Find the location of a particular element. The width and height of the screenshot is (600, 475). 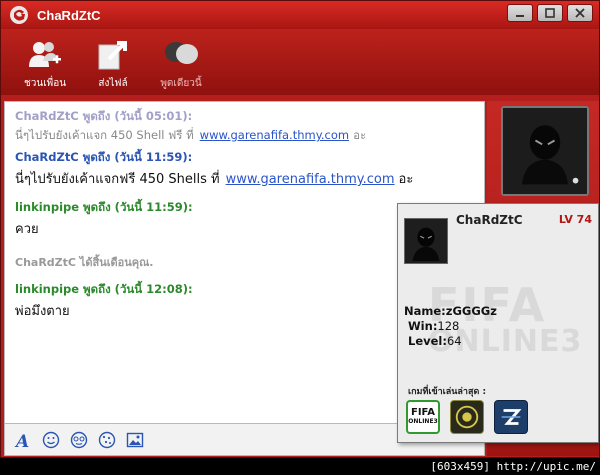

font-button: A is located at coordinates (23, 440).